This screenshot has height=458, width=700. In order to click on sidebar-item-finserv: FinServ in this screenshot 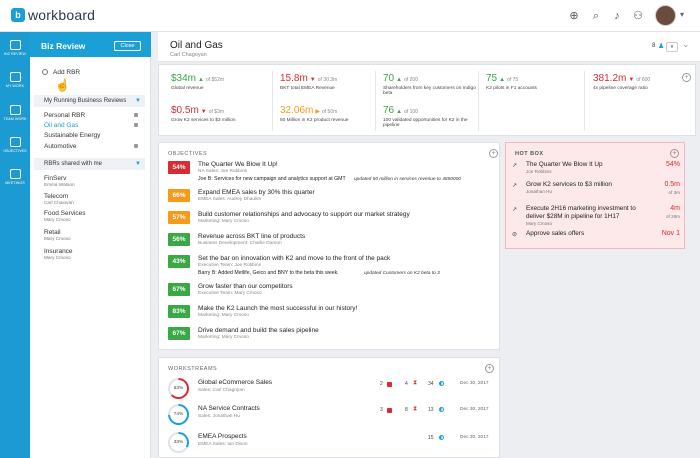, I will do `click(55, 178)`.